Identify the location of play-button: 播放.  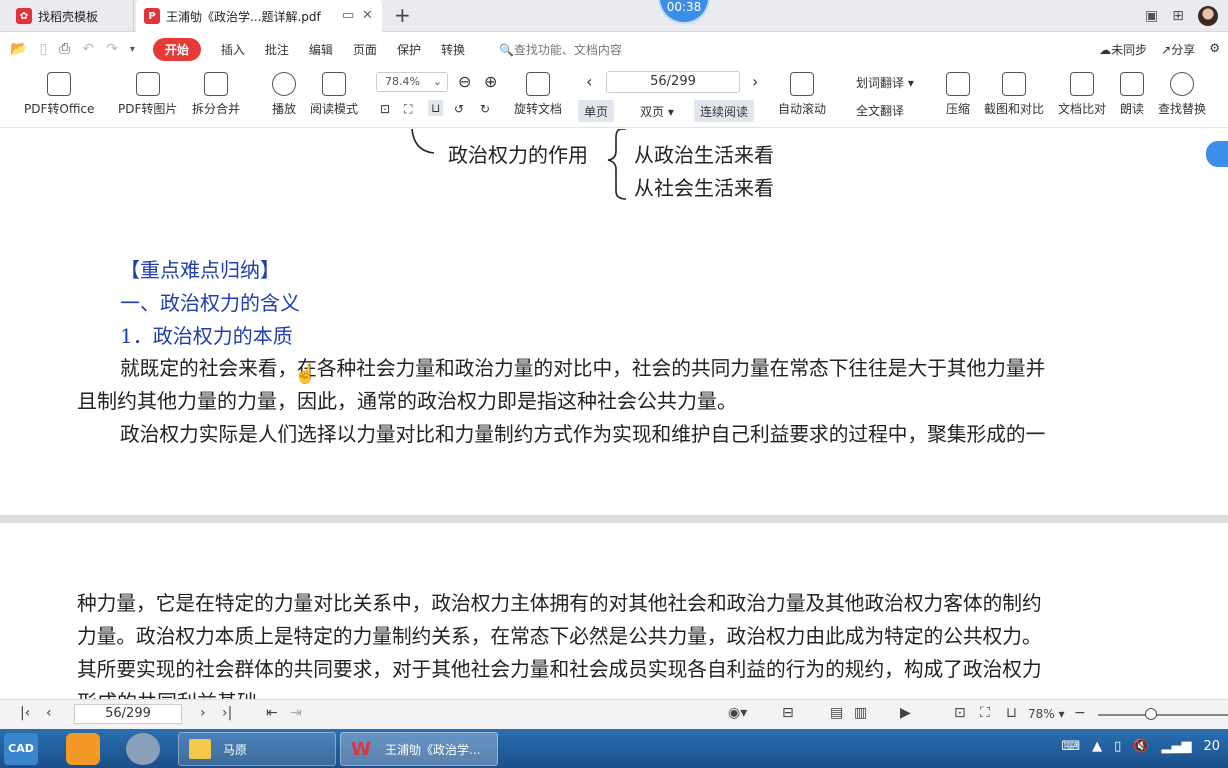
(284, 94).